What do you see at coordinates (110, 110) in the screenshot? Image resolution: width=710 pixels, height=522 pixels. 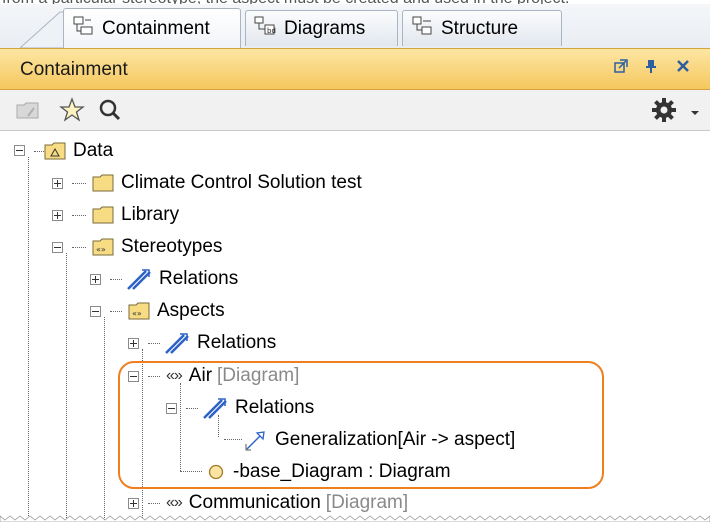 I see `search-icon` at bounding box center [110, 110].